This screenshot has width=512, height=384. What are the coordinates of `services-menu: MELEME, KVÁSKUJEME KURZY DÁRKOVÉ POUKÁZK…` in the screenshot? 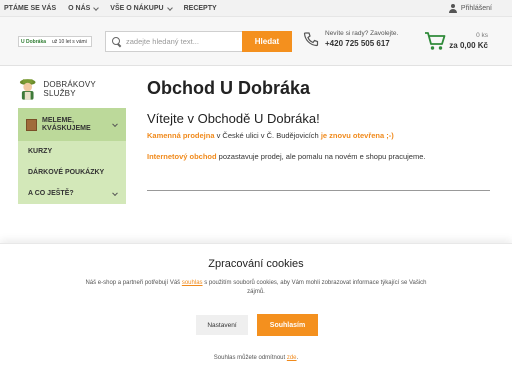 It's located at (72, 156).